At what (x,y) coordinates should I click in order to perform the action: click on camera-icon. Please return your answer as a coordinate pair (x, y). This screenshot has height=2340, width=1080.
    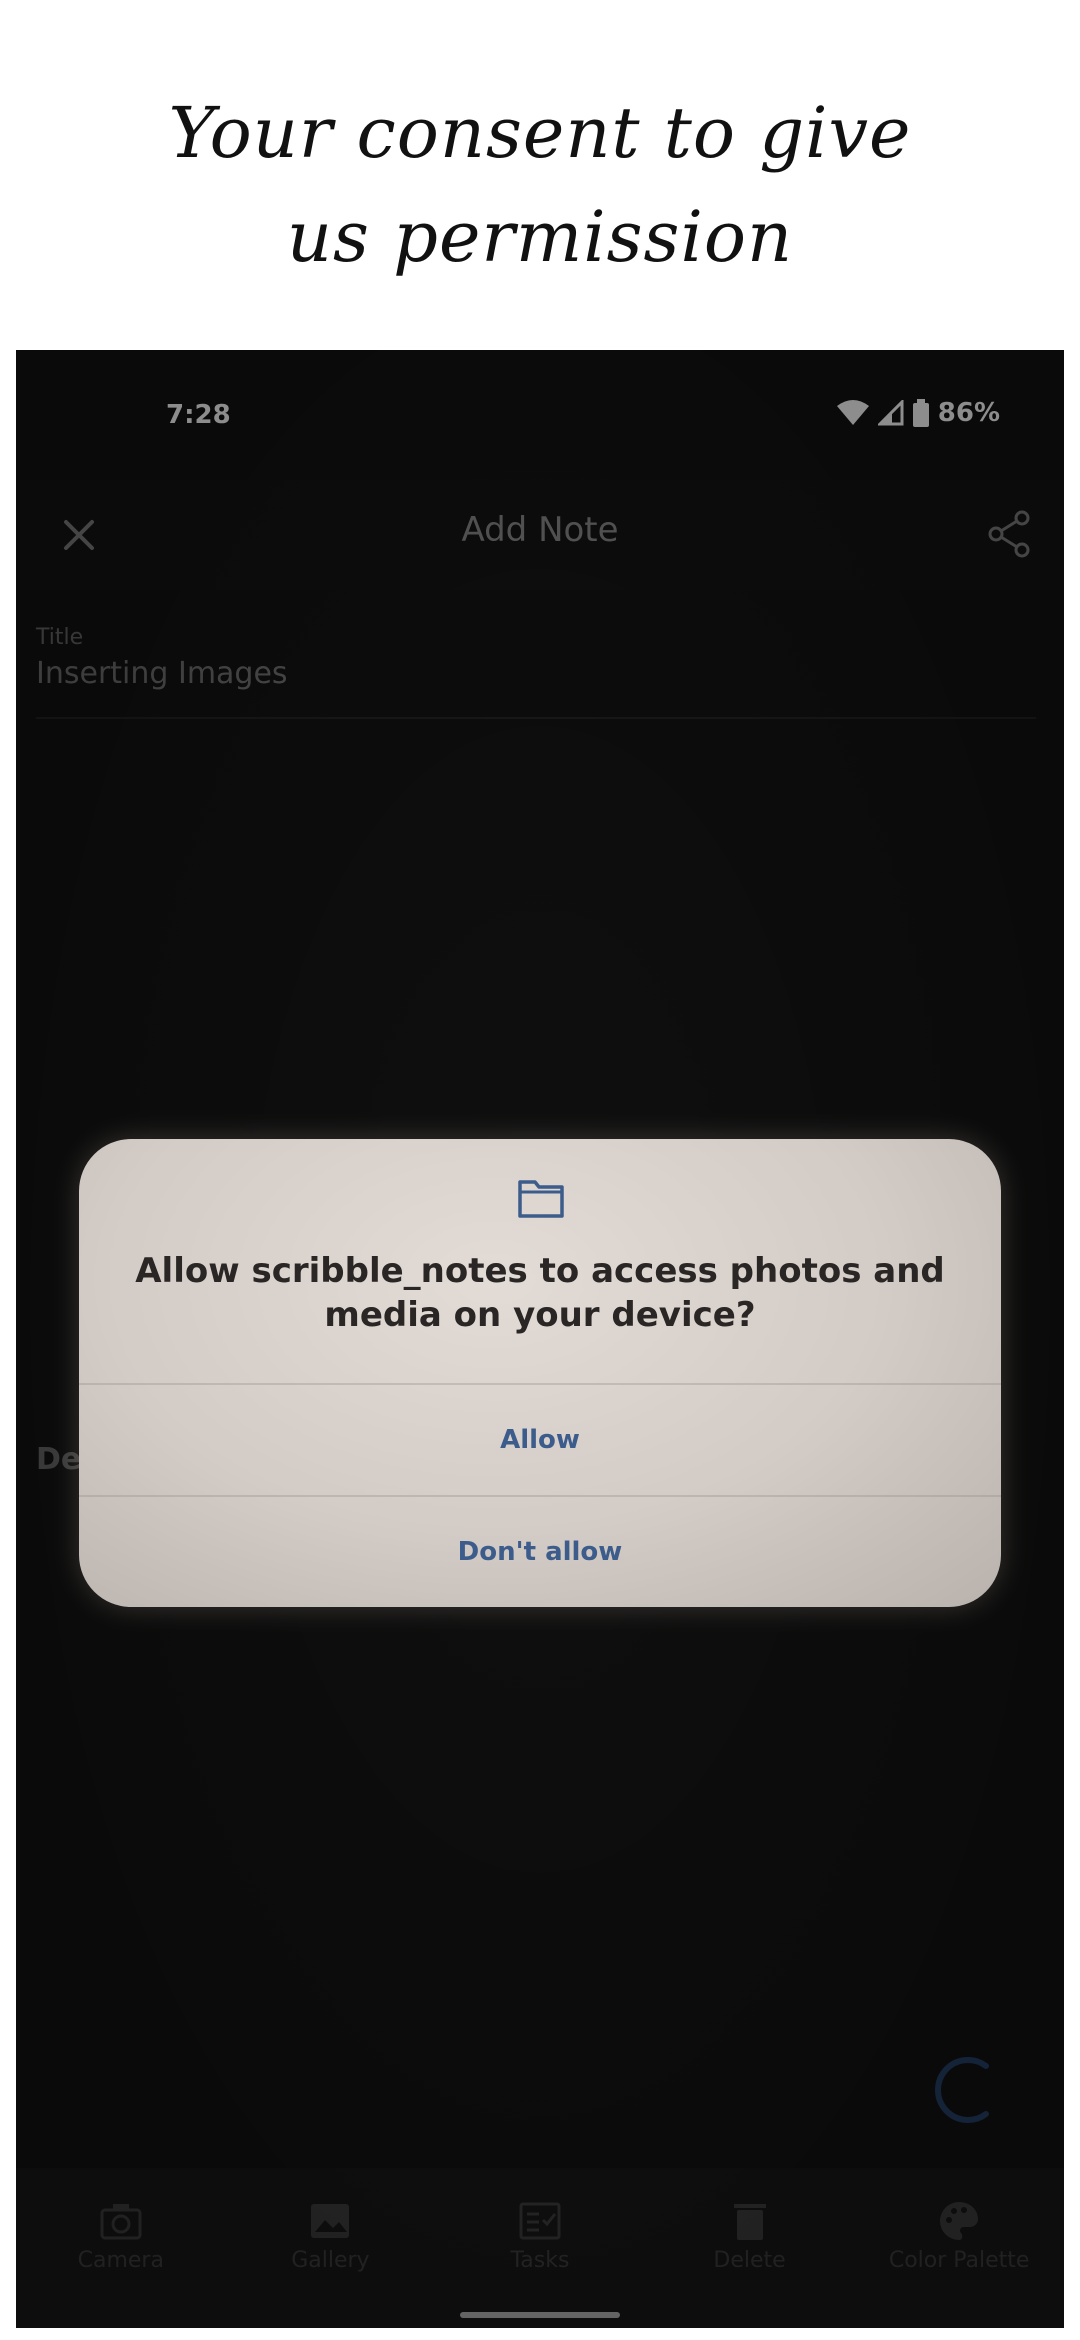
    Looking at the image, I should click on (121, 2222).